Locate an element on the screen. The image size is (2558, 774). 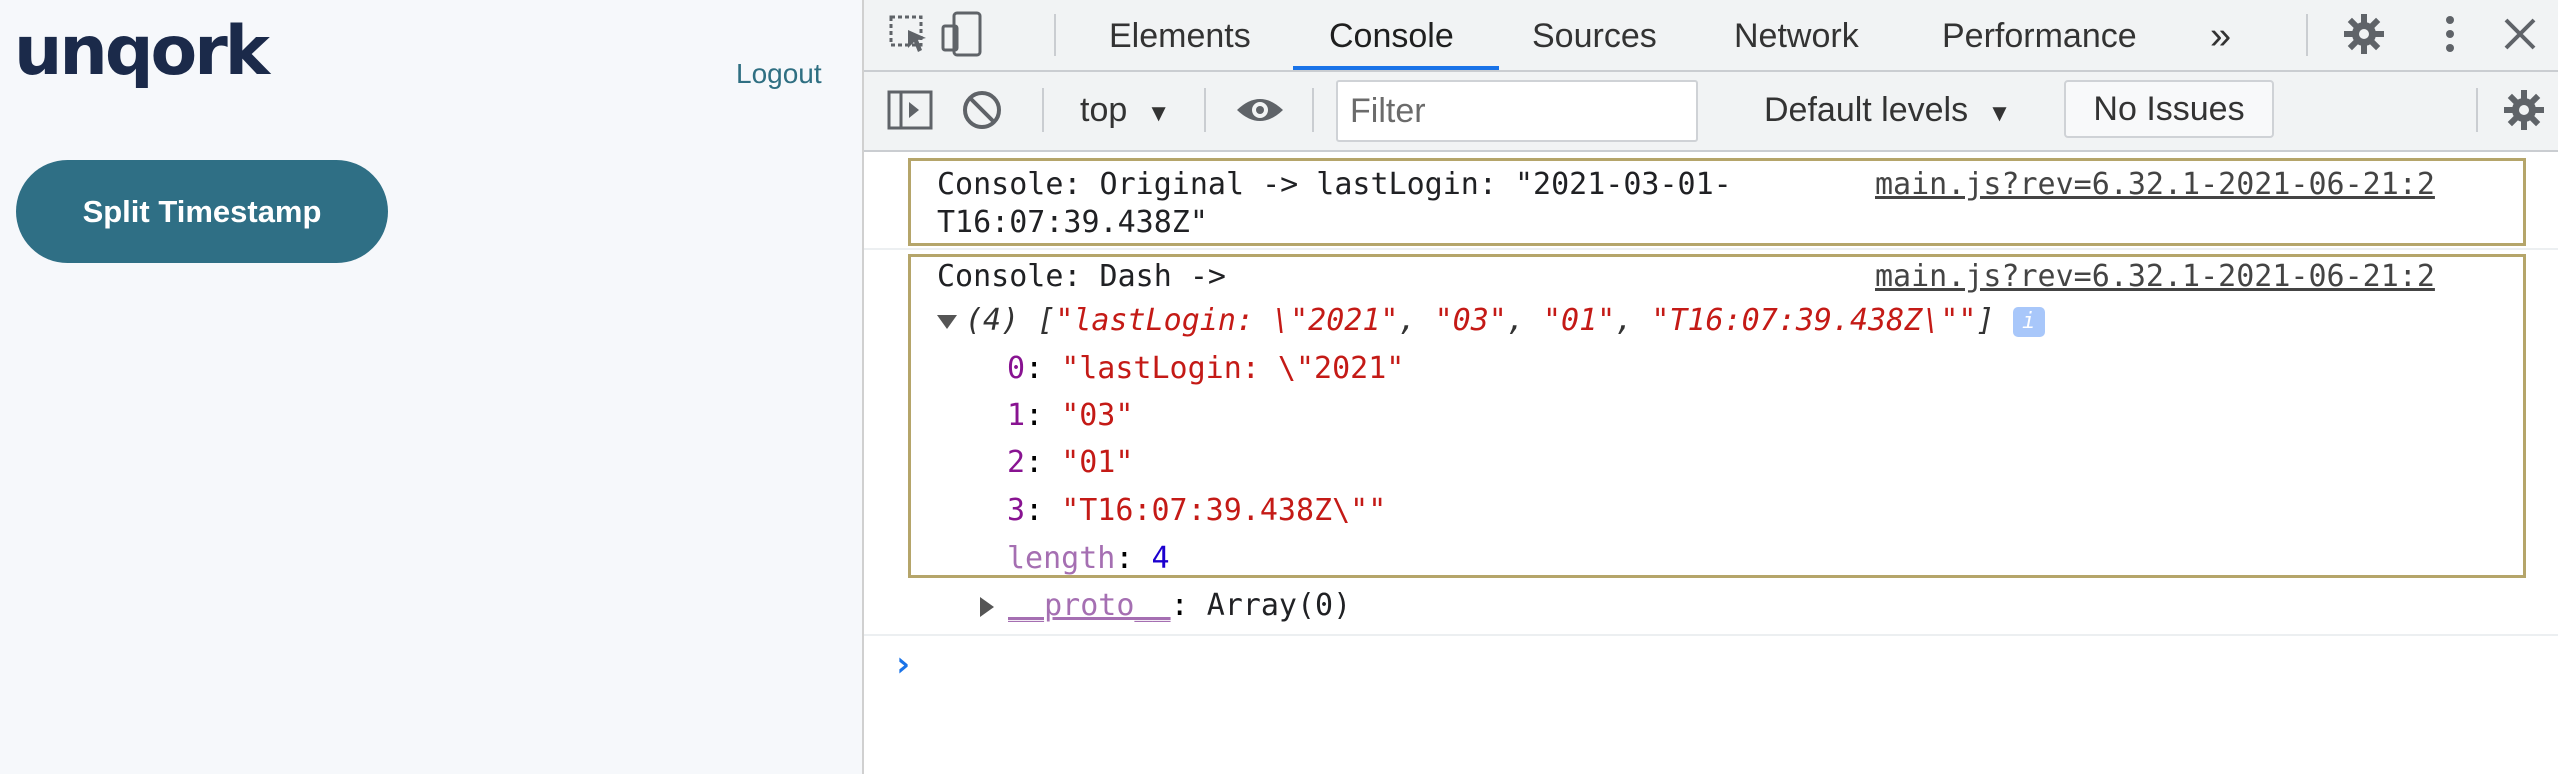
proto-entry: __proto__: Array(0) is located at coordinates (1165, 606).